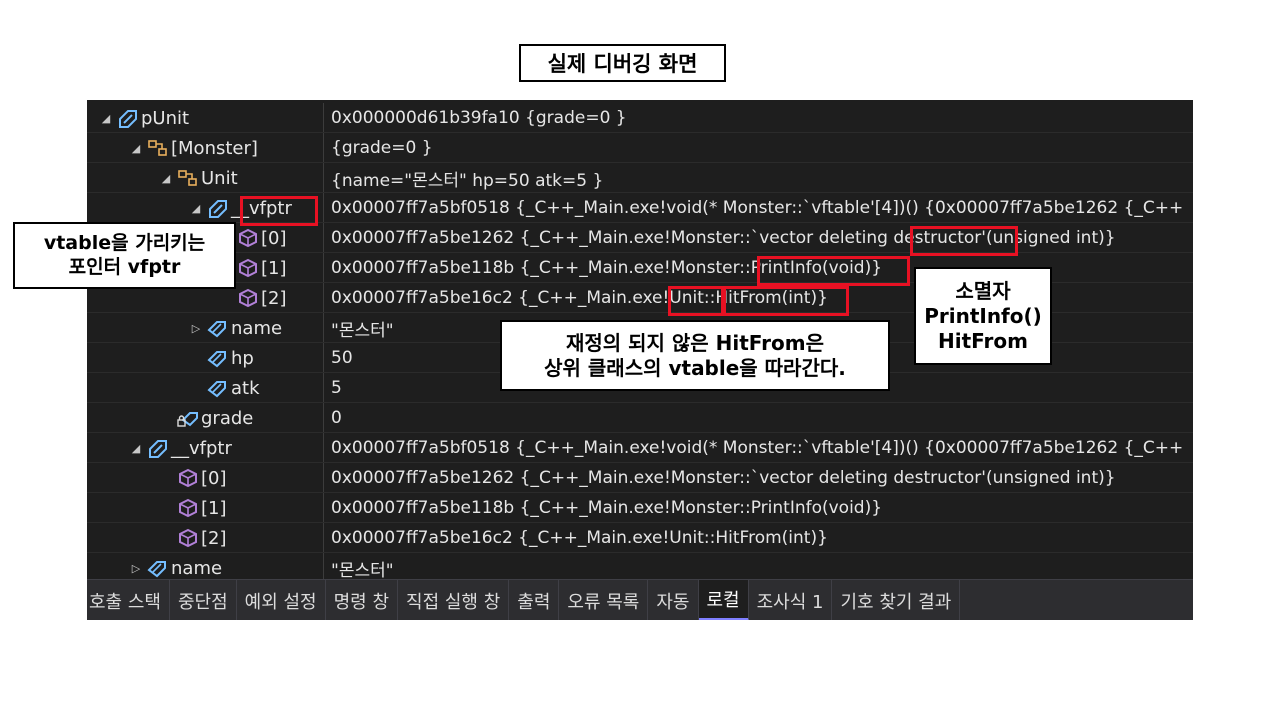 This screenshot has width=1280, height=720. Describe the element at coordinates (723, 600) in the screenshot. I see `debug-tab: 로컬` at that location.